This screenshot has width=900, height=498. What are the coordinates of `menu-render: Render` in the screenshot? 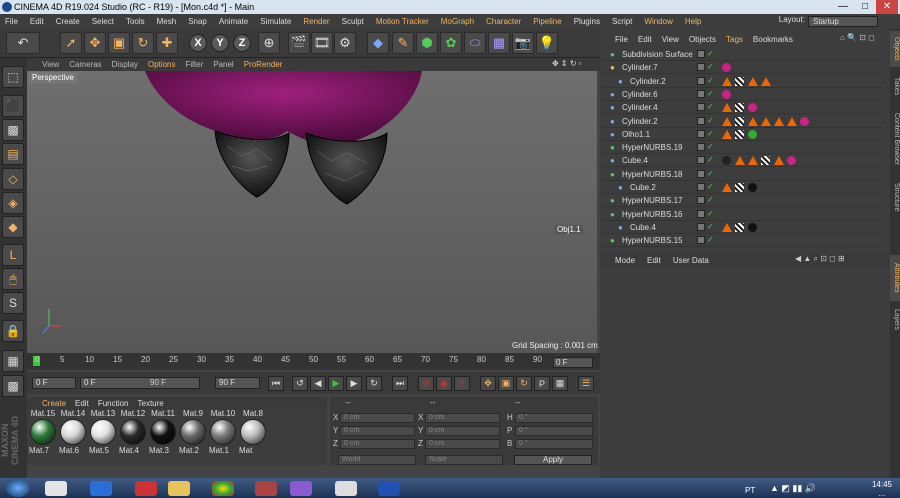 It's located at (316, 21).